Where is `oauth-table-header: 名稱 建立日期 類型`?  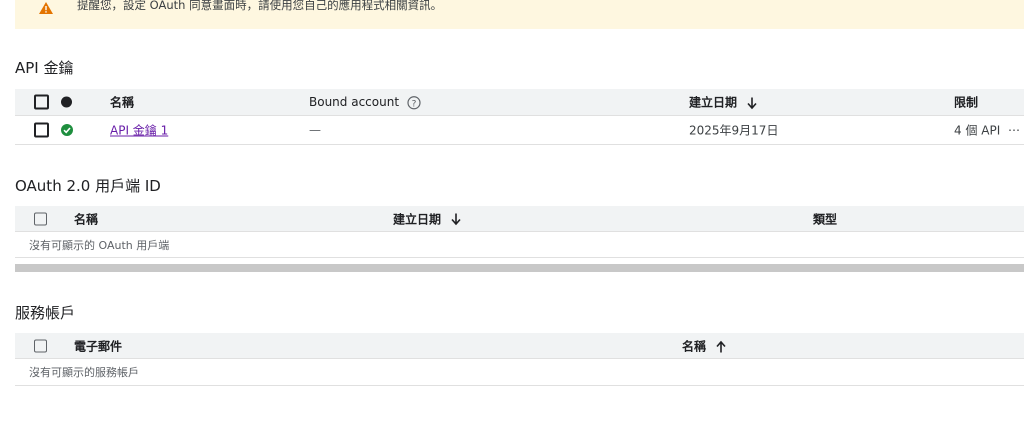 oauth-table-header: 名稱 建立日期 類型 is located at coordinates (519, 219).